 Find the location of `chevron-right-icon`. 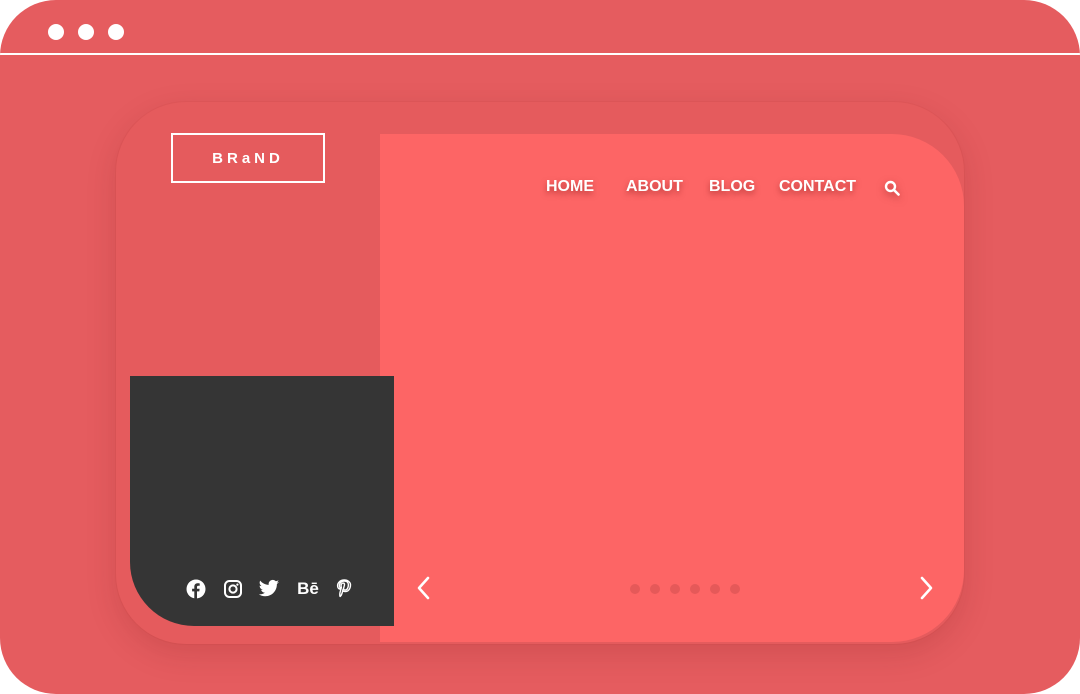

chevron-right-icon is located at coordinates (926, 588).